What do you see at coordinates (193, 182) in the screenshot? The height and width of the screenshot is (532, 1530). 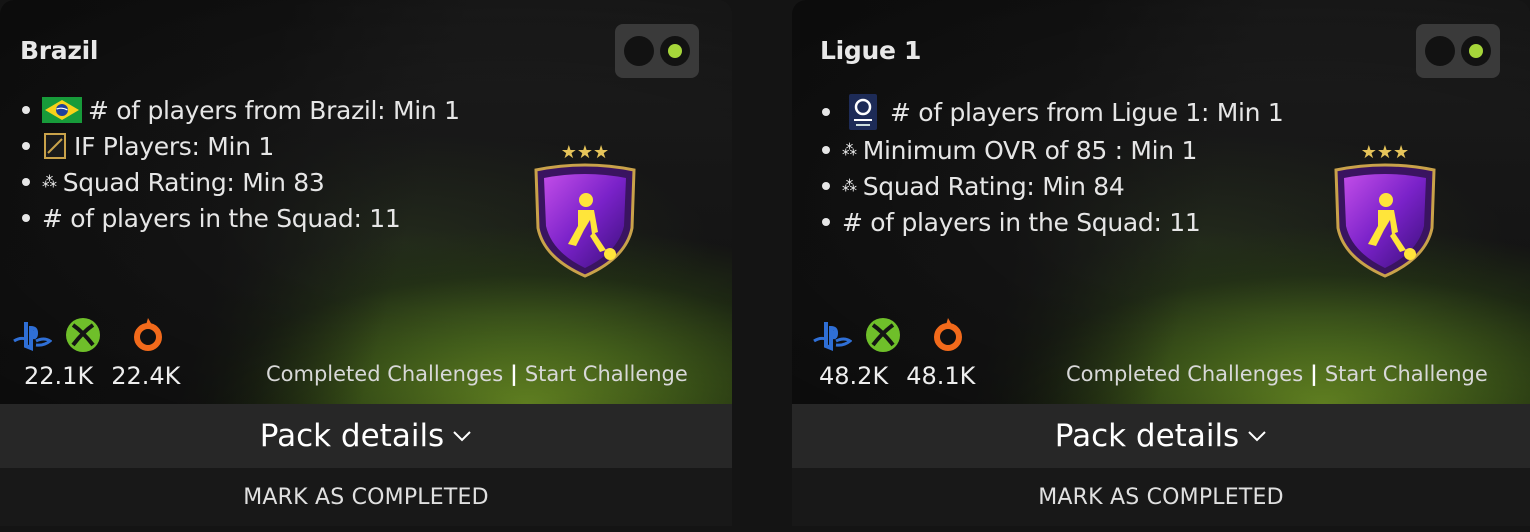 I see `requirement-text: Squad Rating: Min 83` at bounding box center [193, 182].